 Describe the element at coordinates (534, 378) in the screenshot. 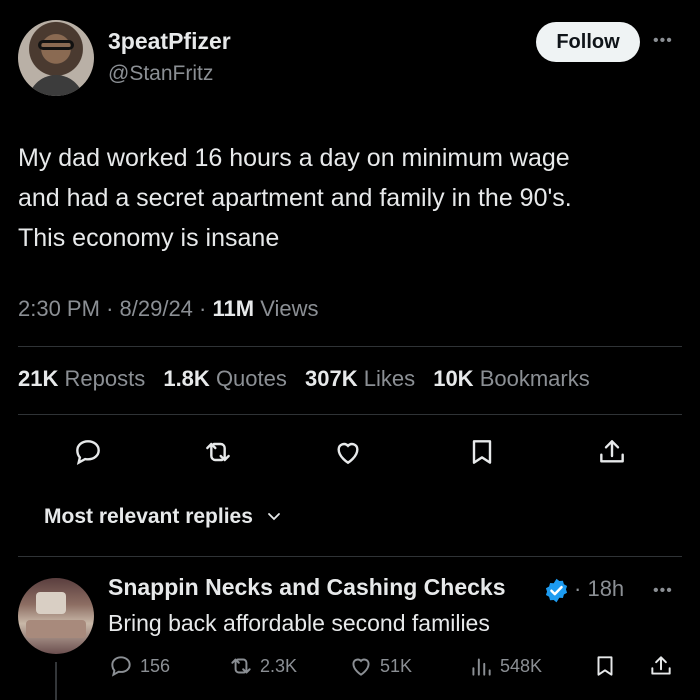

I see `bookmarks-label: Bookmarks` at that location.